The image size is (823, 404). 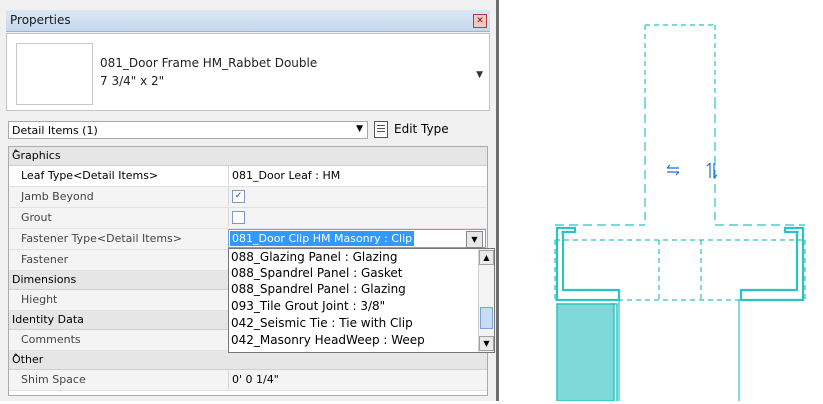 I want to click on param-name: Comments, so click(x=51, y=339).